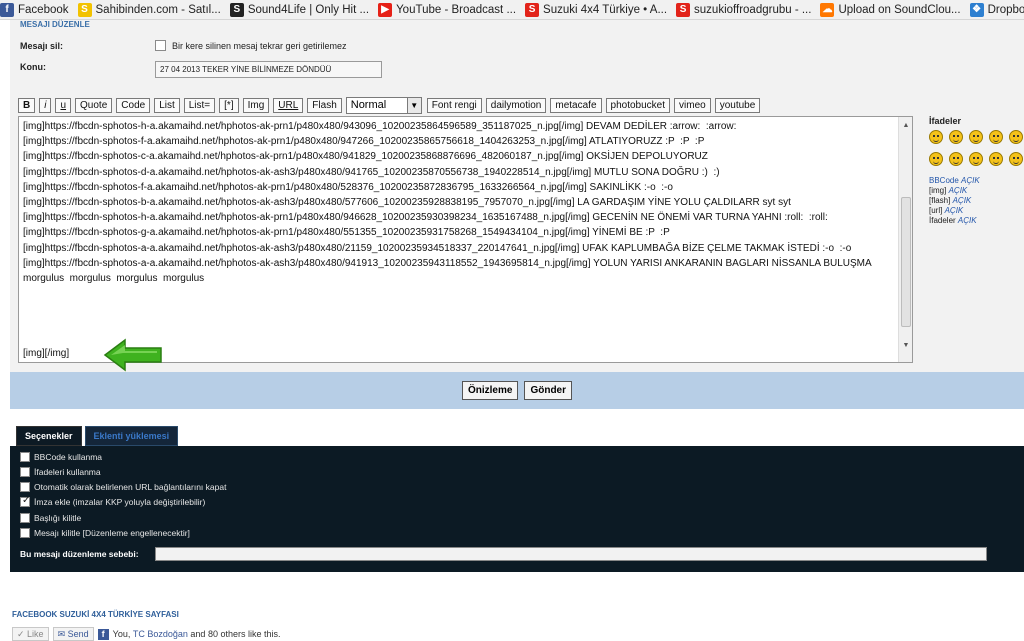 This screenshot has width=1024, height=641. I want to click on like-label: Like, so click(35, 634).